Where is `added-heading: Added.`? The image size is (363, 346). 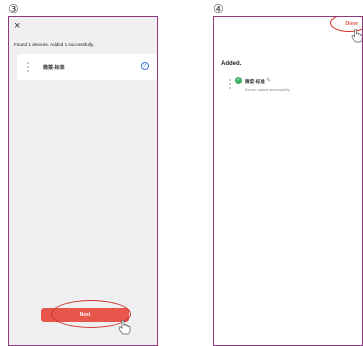 added-heading: Added. is located at coordinates (231, 64).